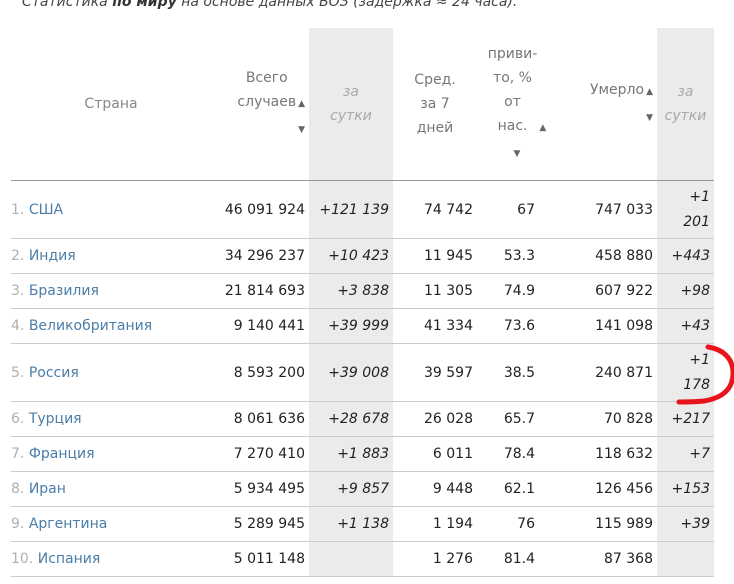 The width and height of the screenshot is (734, 584). Describe the element at coordinates (18, 291) in the screenshot. I see `row-index: 3.` at that location.